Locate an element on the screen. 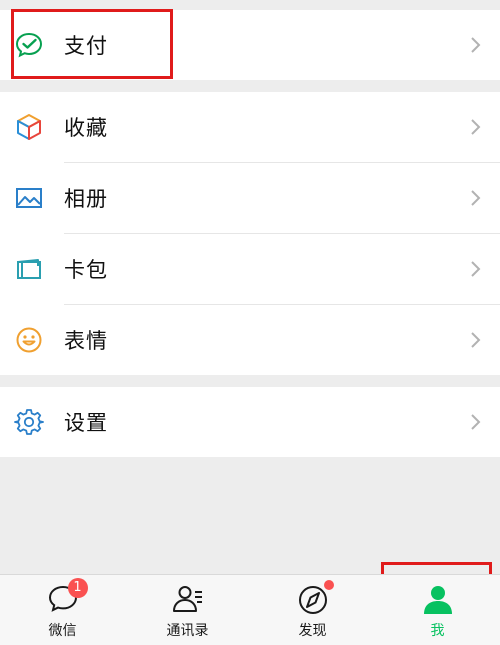  menu-item-label-pay: 支付 is located at coordinates (86, 46).